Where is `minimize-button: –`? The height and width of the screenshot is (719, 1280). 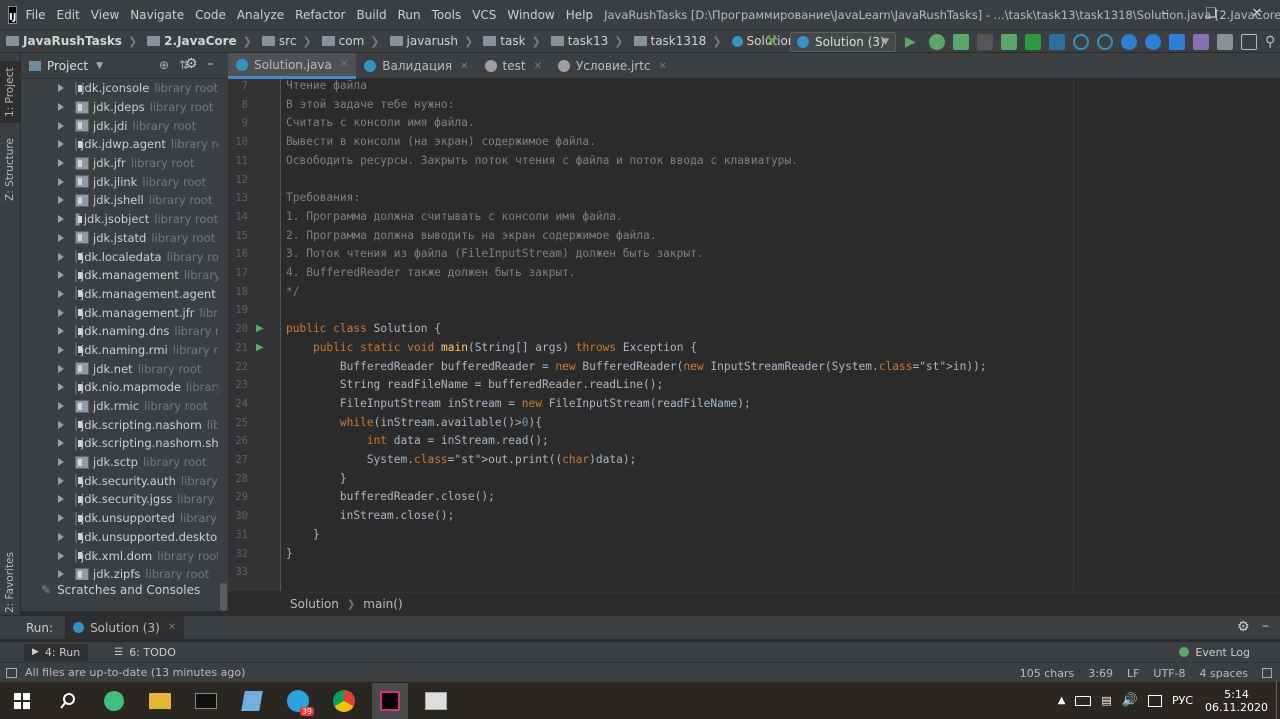 minimize-button: – is located at coordinates (1165, 14).